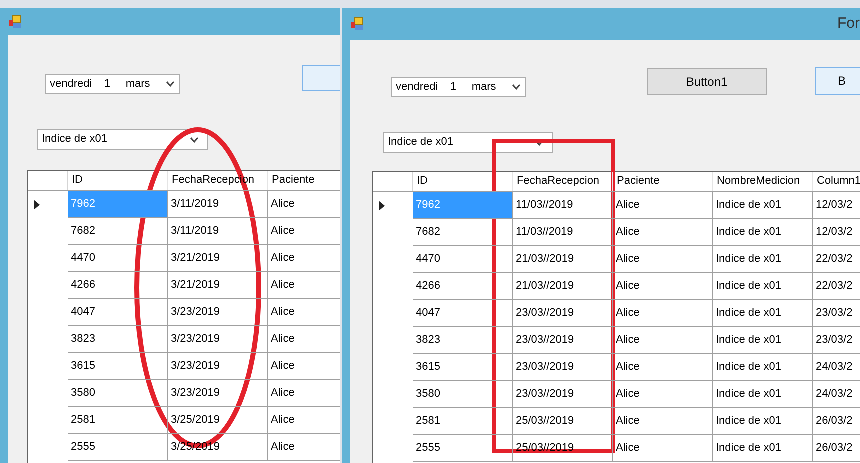  Describe the element at coordinates (663, 181) in the screenshot. I see `column-header: Paciente` at that location.